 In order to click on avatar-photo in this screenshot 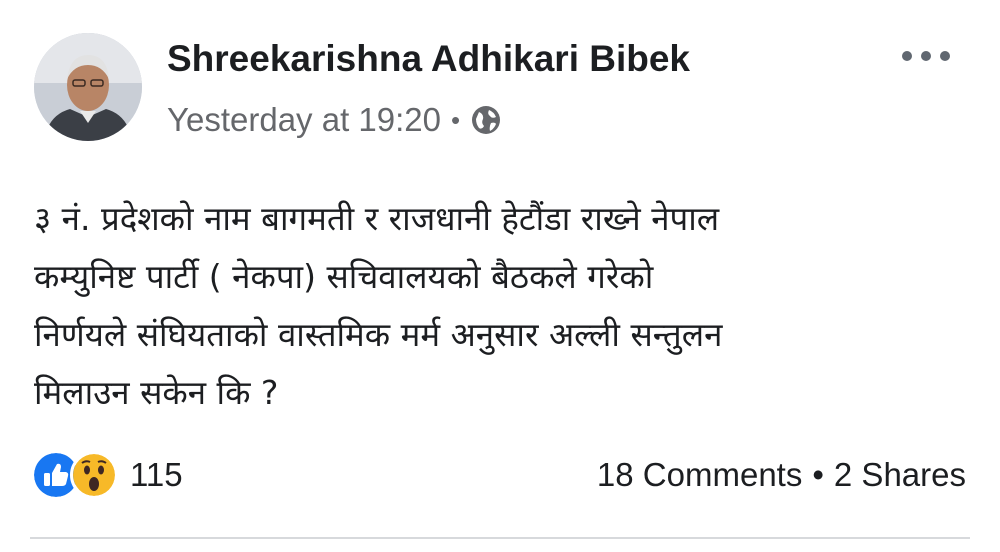, I will do `click(88, 87)`.